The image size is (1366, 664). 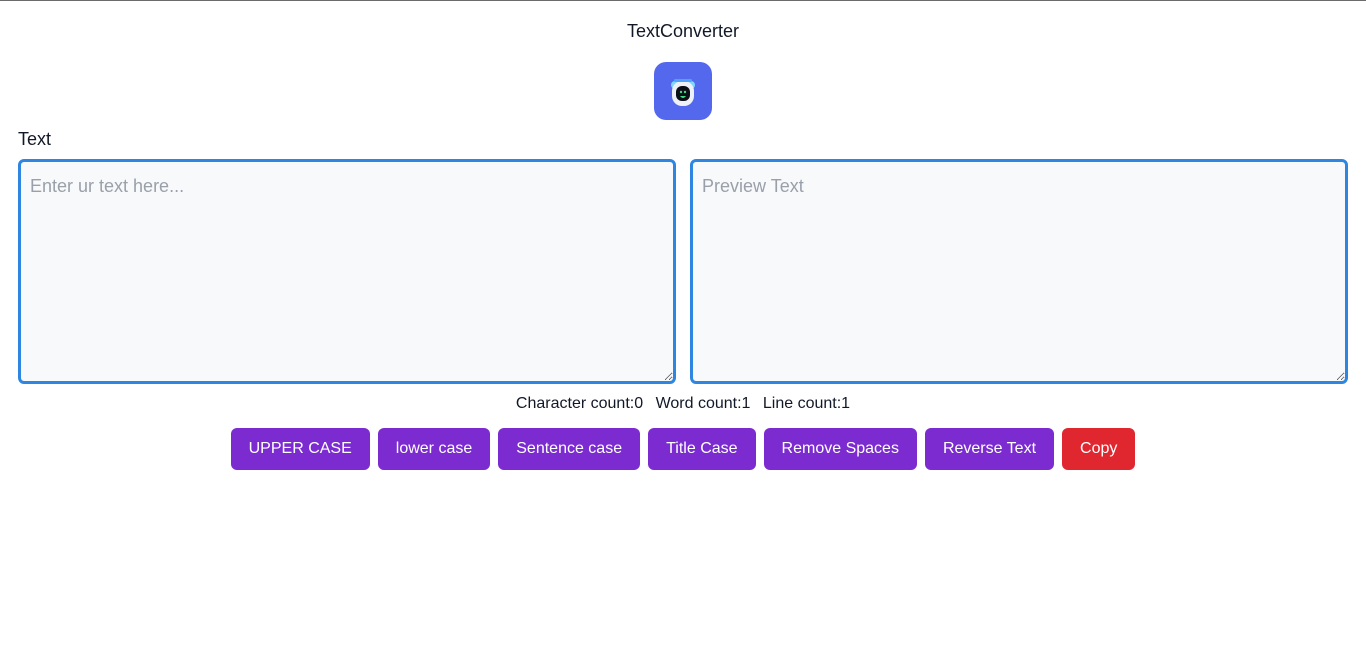 What do you see at coordinates (683, 31) in the screenshot?
I see `app-title: TextConverter` at bounding box center [683, 31].